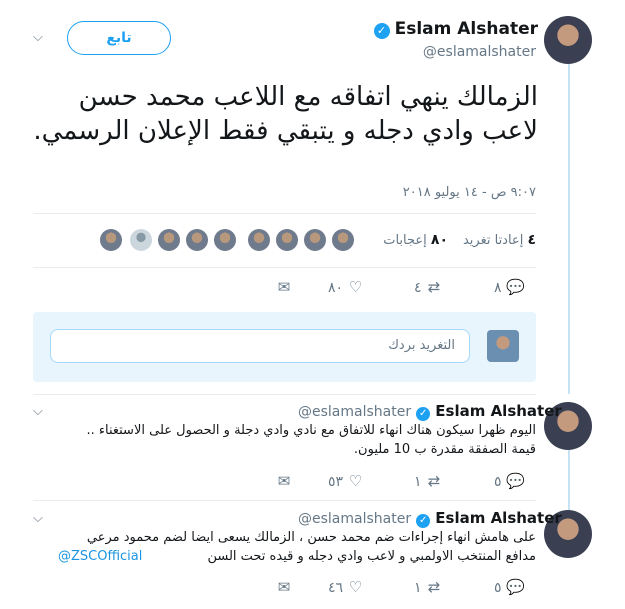  What do you see at coordinates (569, 229) in the screenshot?
I see `thread-line-top` at bounding box center [569, 229].